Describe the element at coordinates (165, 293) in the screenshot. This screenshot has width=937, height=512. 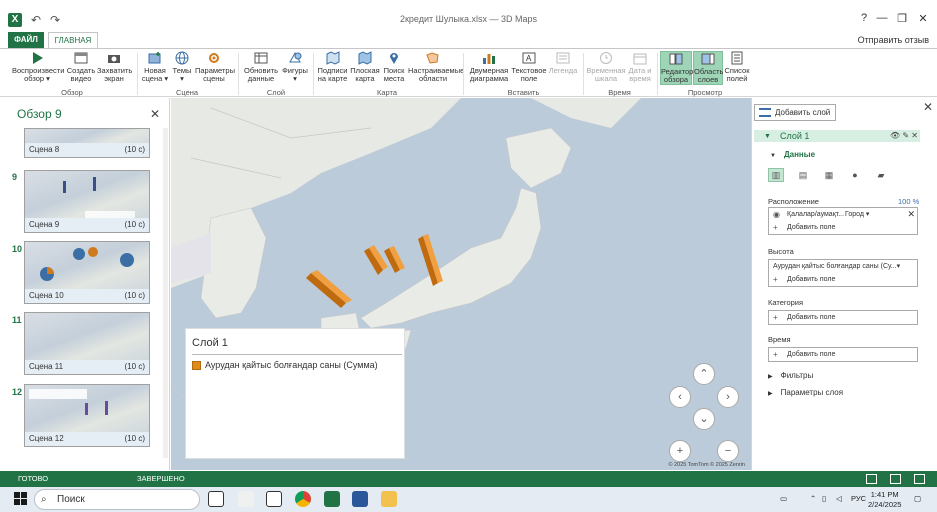
I see `scenes-scrollbar` at that location.